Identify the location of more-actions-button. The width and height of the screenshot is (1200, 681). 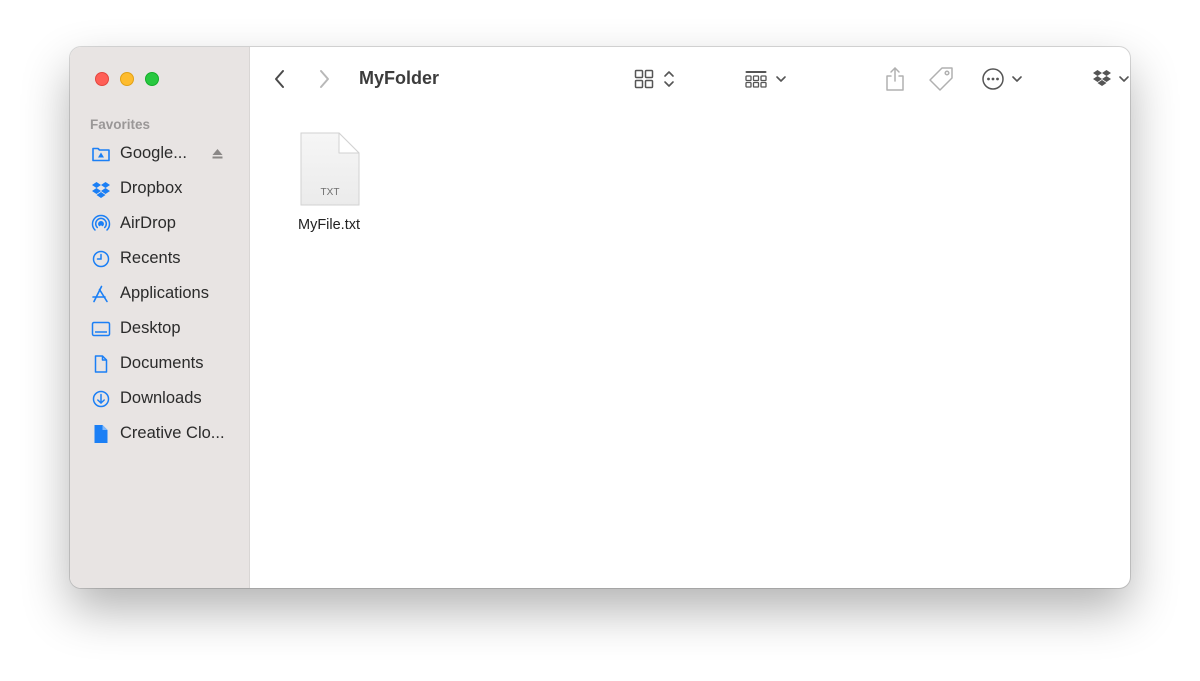
(1003, 79).